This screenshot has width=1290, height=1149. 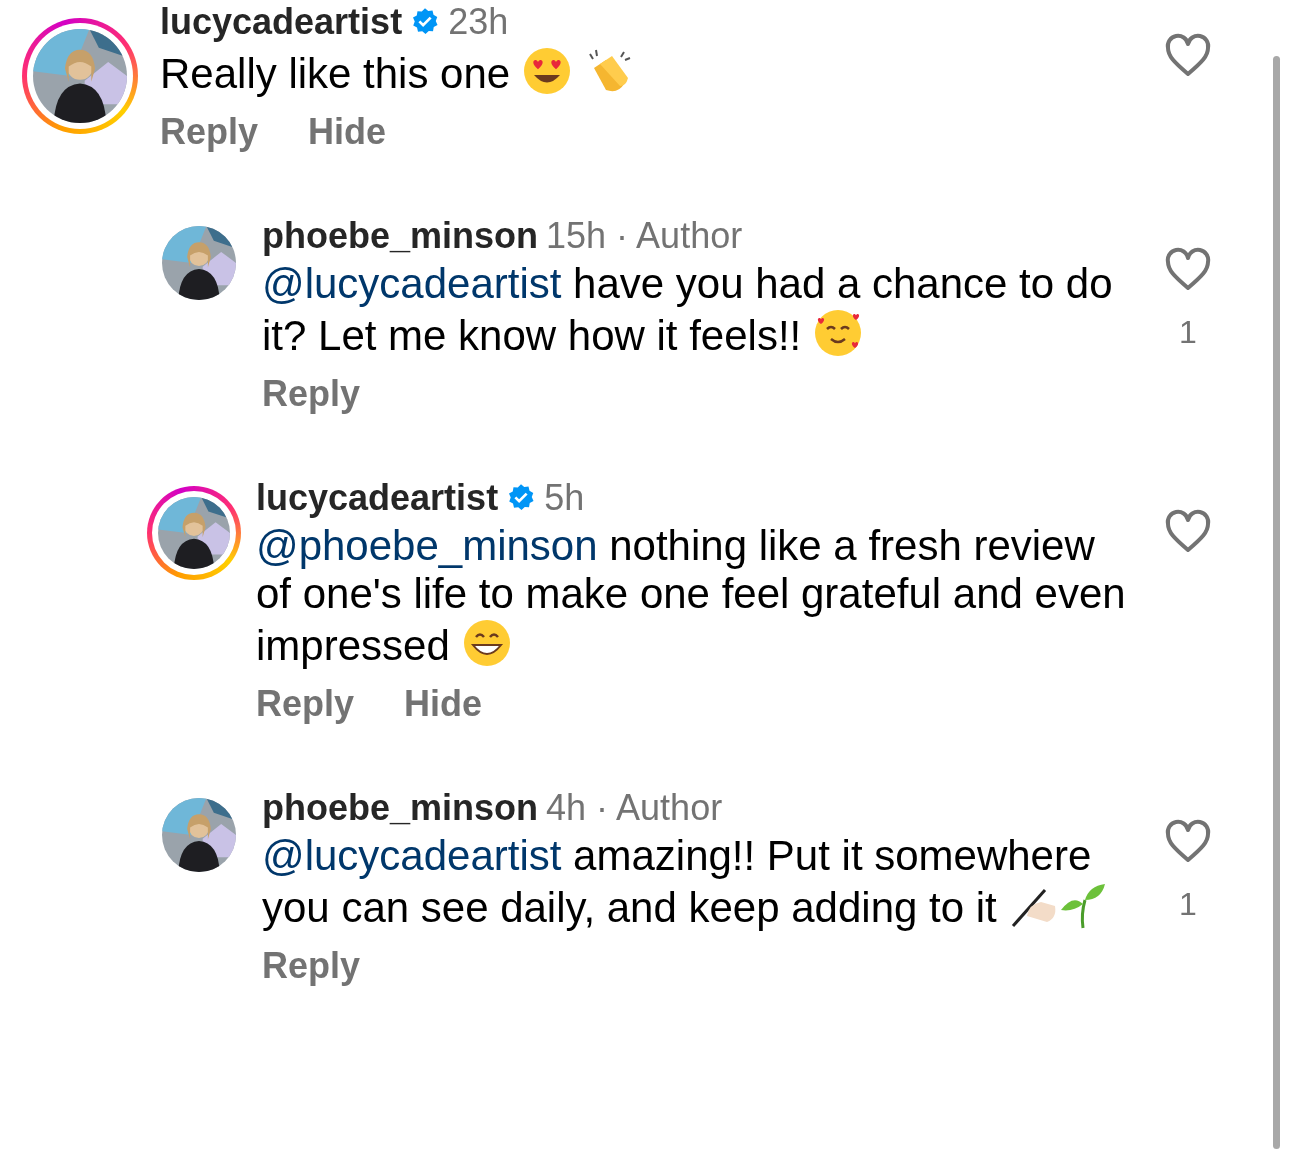 What do you see at coordinates (644, 236) in the screenshot?
I see `comment-meta: 15h · Author` at bounding box center [644, 236].